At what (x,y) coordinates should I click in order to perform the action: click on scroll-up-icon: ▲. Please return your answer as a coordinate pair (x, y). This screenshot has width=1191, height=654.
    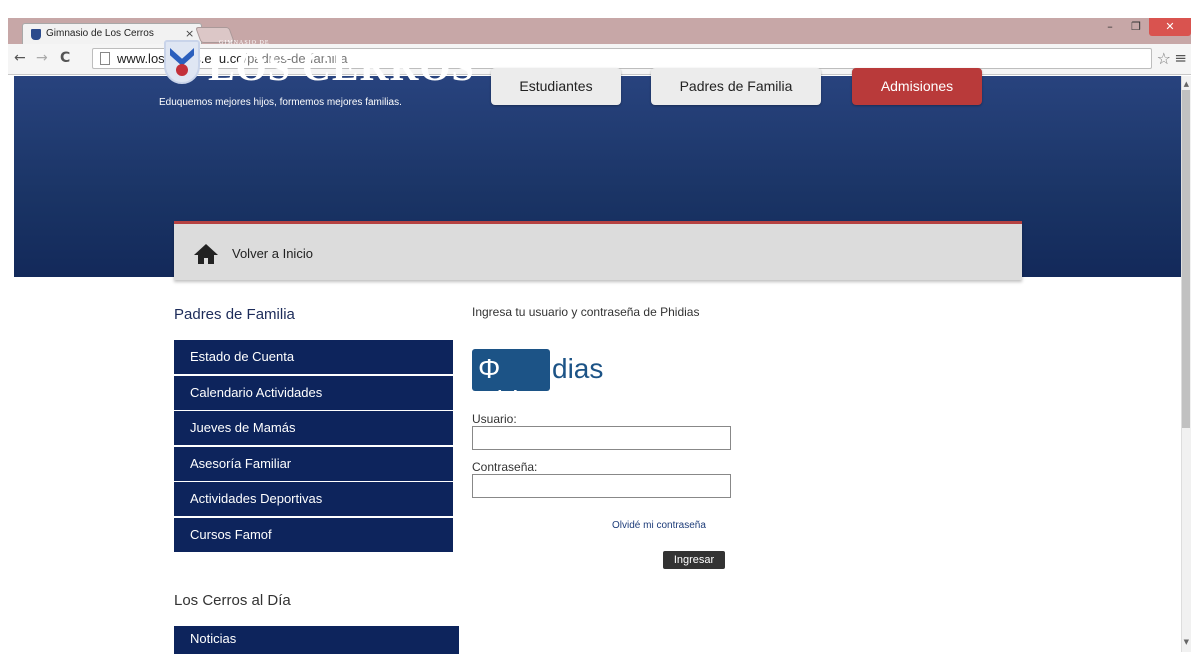
    Looking at the image, I should click on (1186, 84).